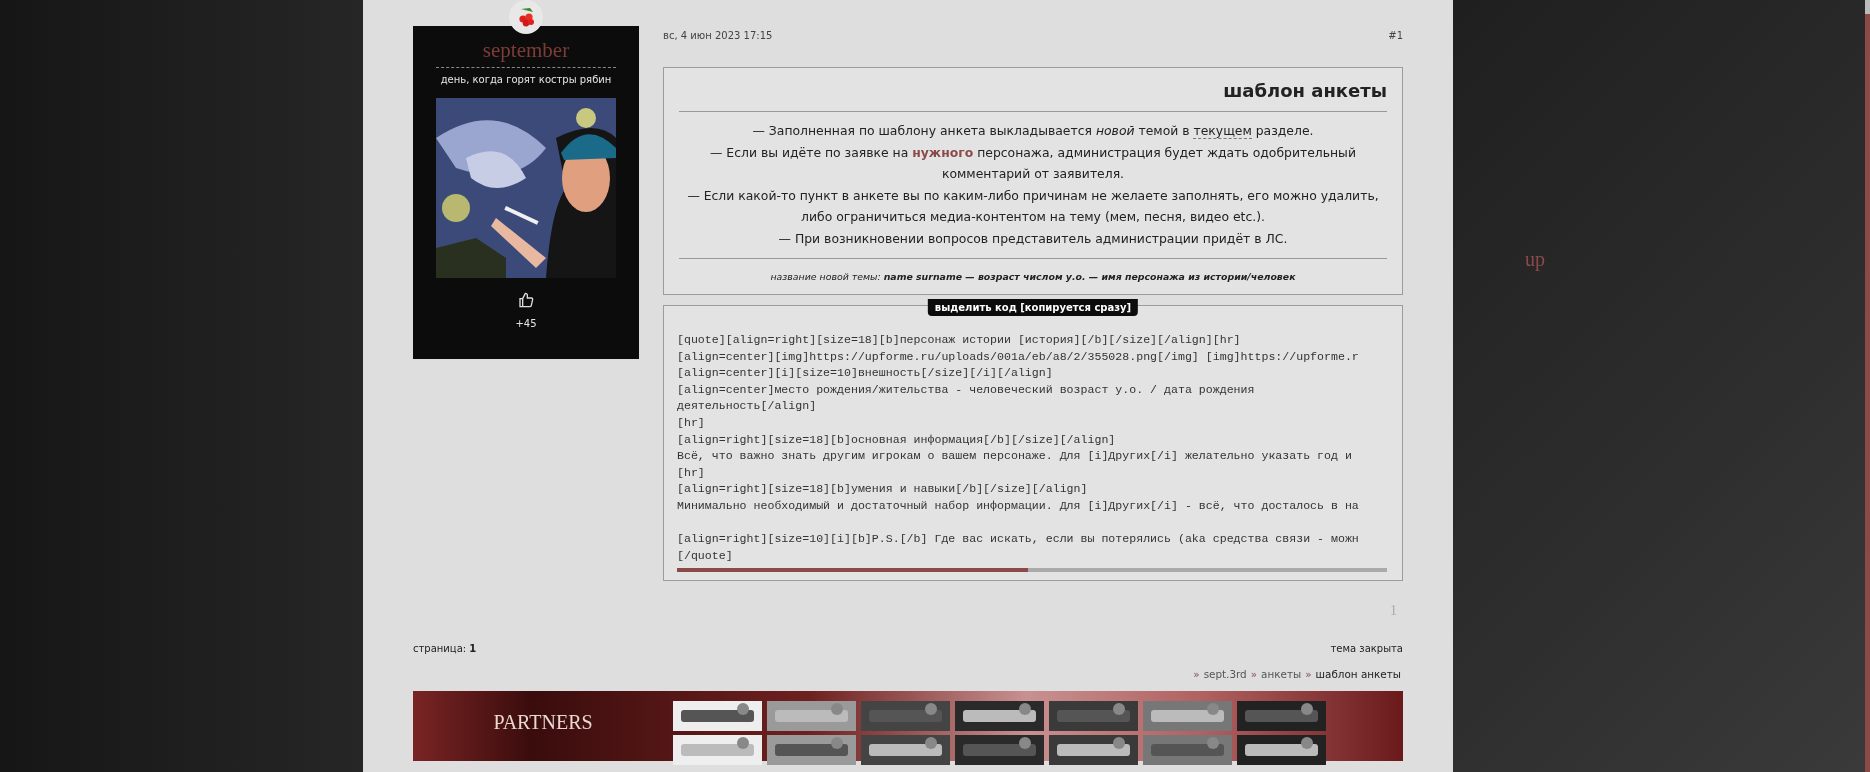 This screenshot has width=1870, height=772. What do you see at coordinates (1366, 649) in the screenshot?
I see `topic-status: тема закрыта` at bounding box center [1366, 649].